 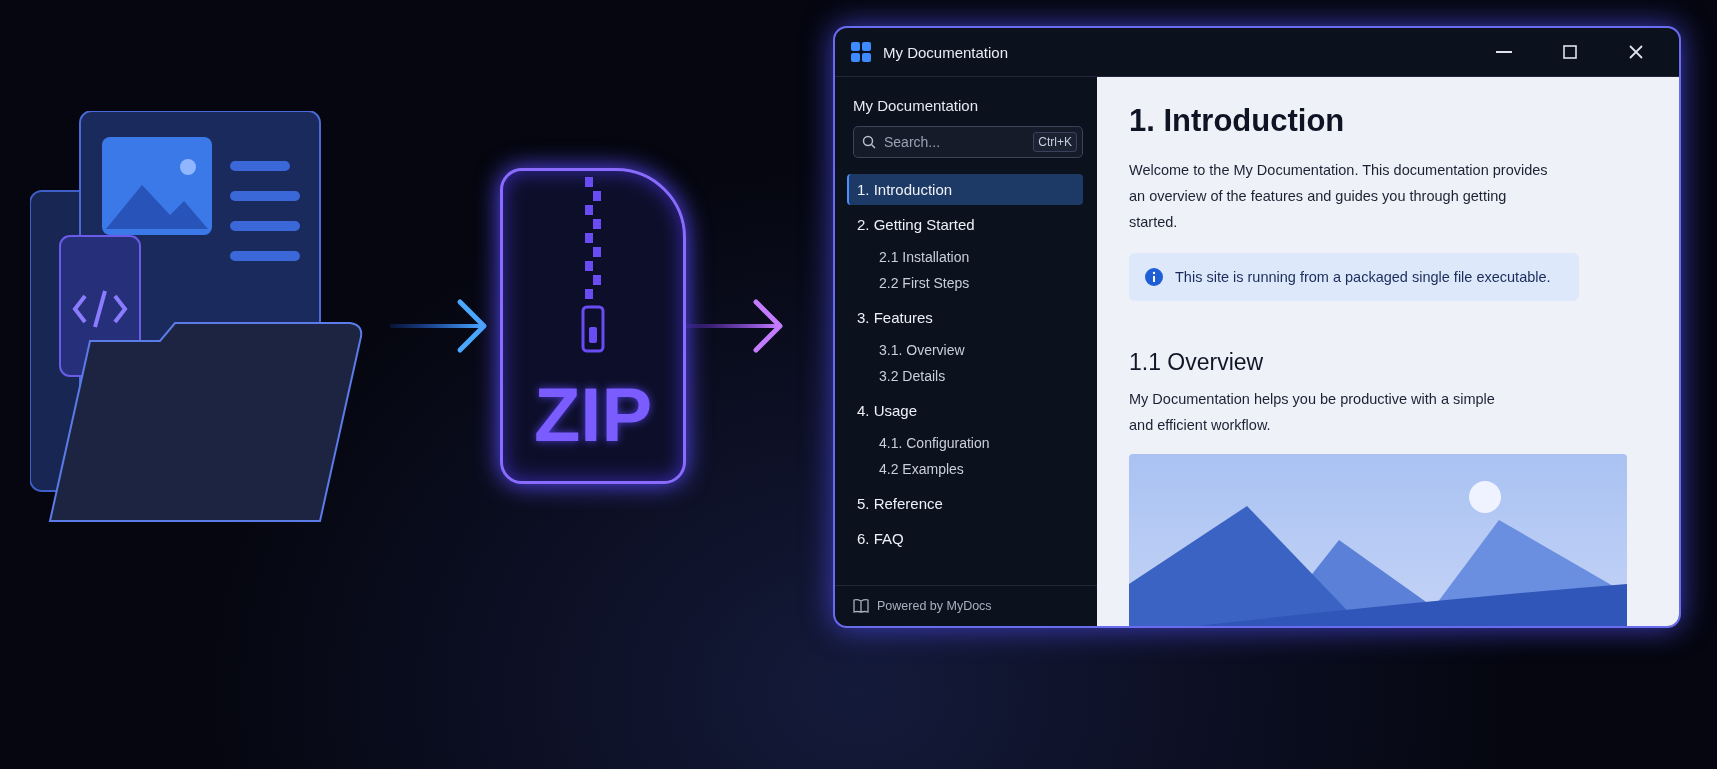 What do you see at coordinates (965, 350) in the screenshot?
I see `nav-subitem: 3.1. Overview` at bounding box center [965, 350].